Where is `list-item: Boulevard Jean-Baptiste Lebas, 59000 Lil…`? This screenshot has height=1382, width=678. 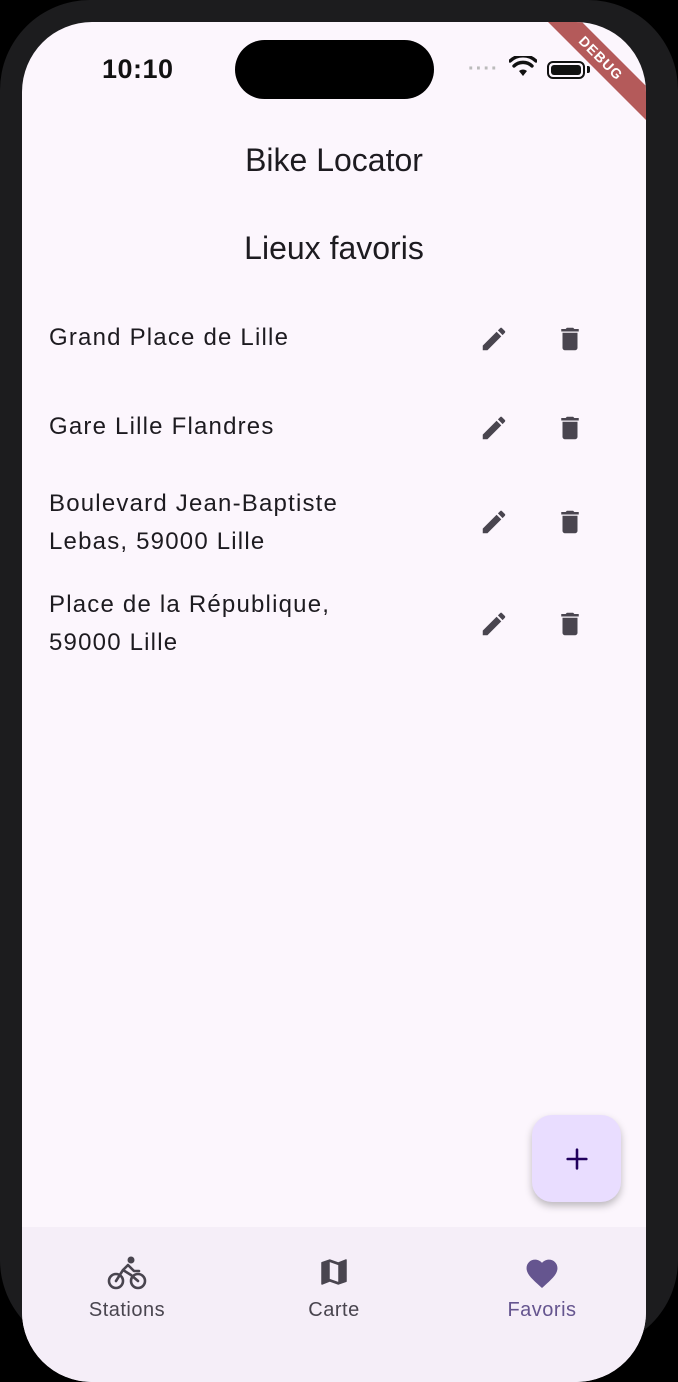 list-item: Boulevard Jean-Baptiste Lebas, 59000 Lil… is located at coordinates (334, 523).